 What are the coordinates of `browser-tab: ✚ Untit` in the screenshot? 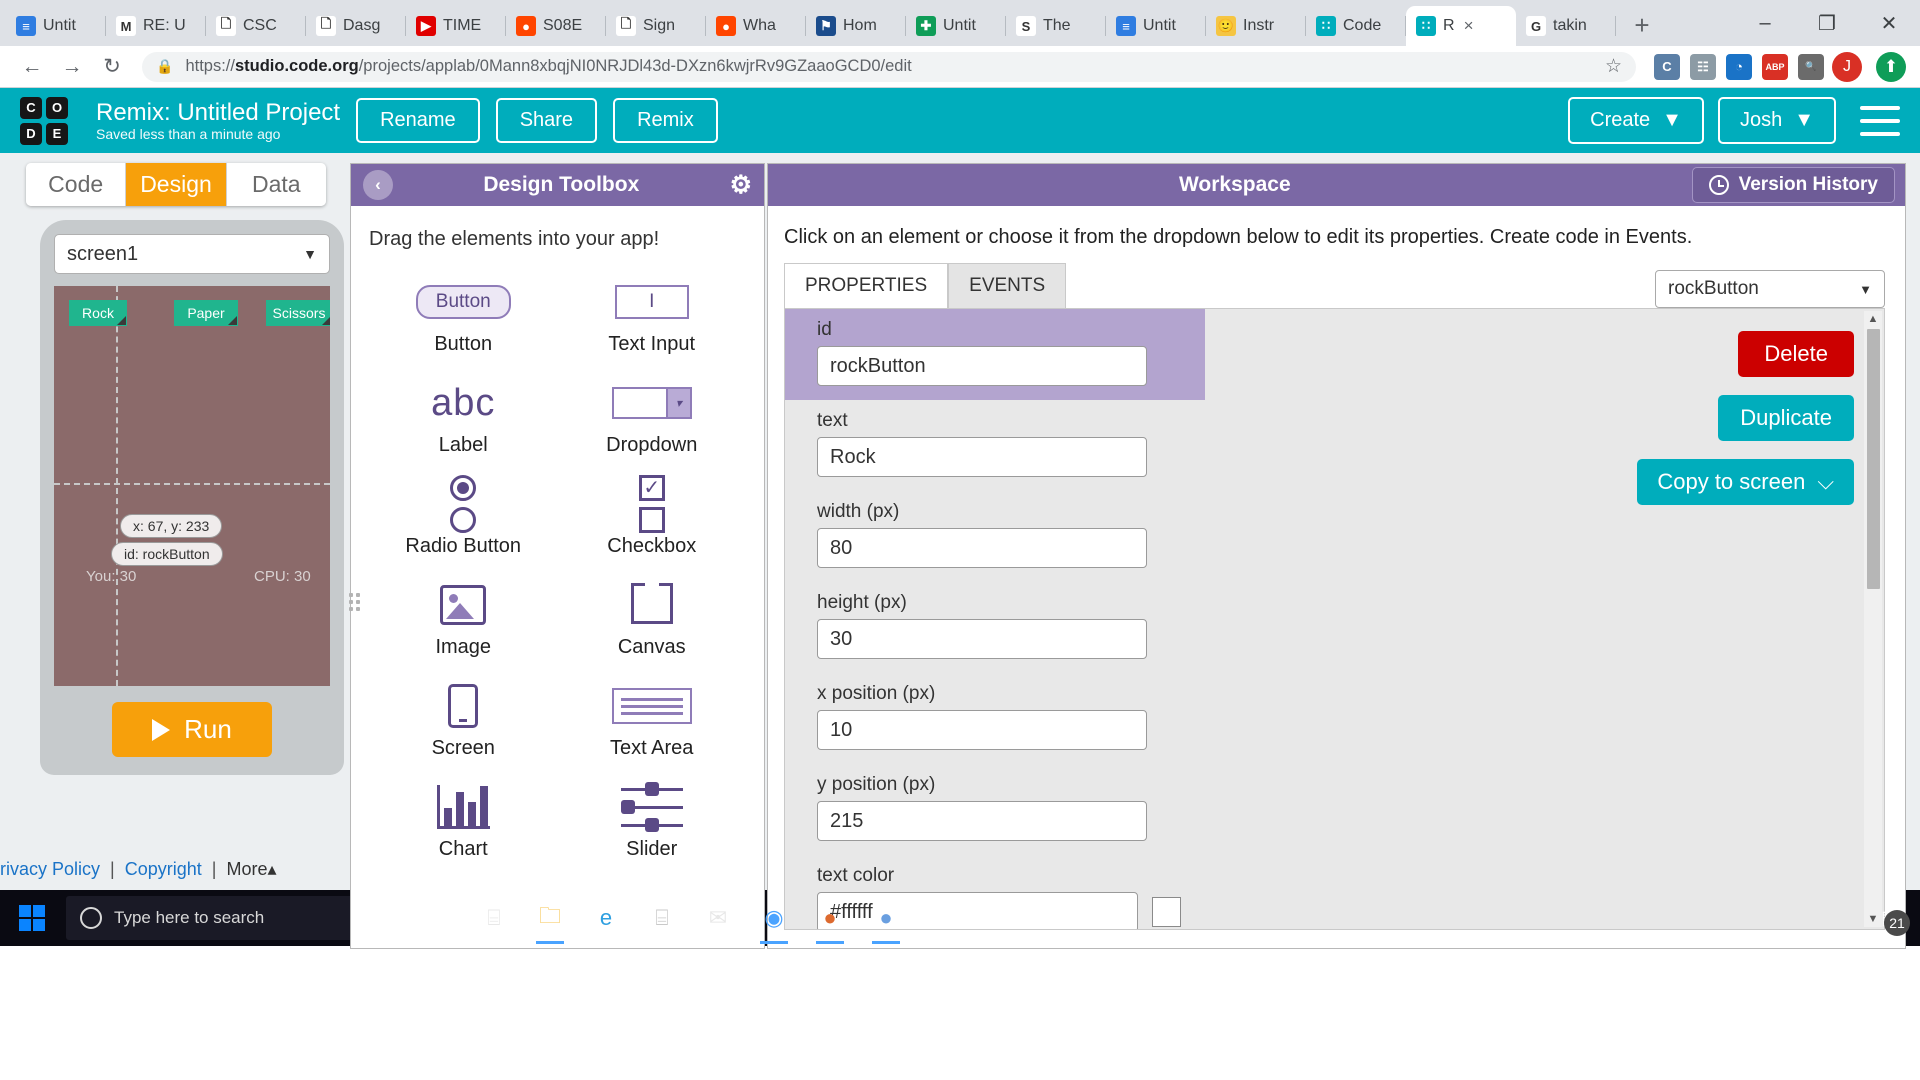 It's located at (956, 26).